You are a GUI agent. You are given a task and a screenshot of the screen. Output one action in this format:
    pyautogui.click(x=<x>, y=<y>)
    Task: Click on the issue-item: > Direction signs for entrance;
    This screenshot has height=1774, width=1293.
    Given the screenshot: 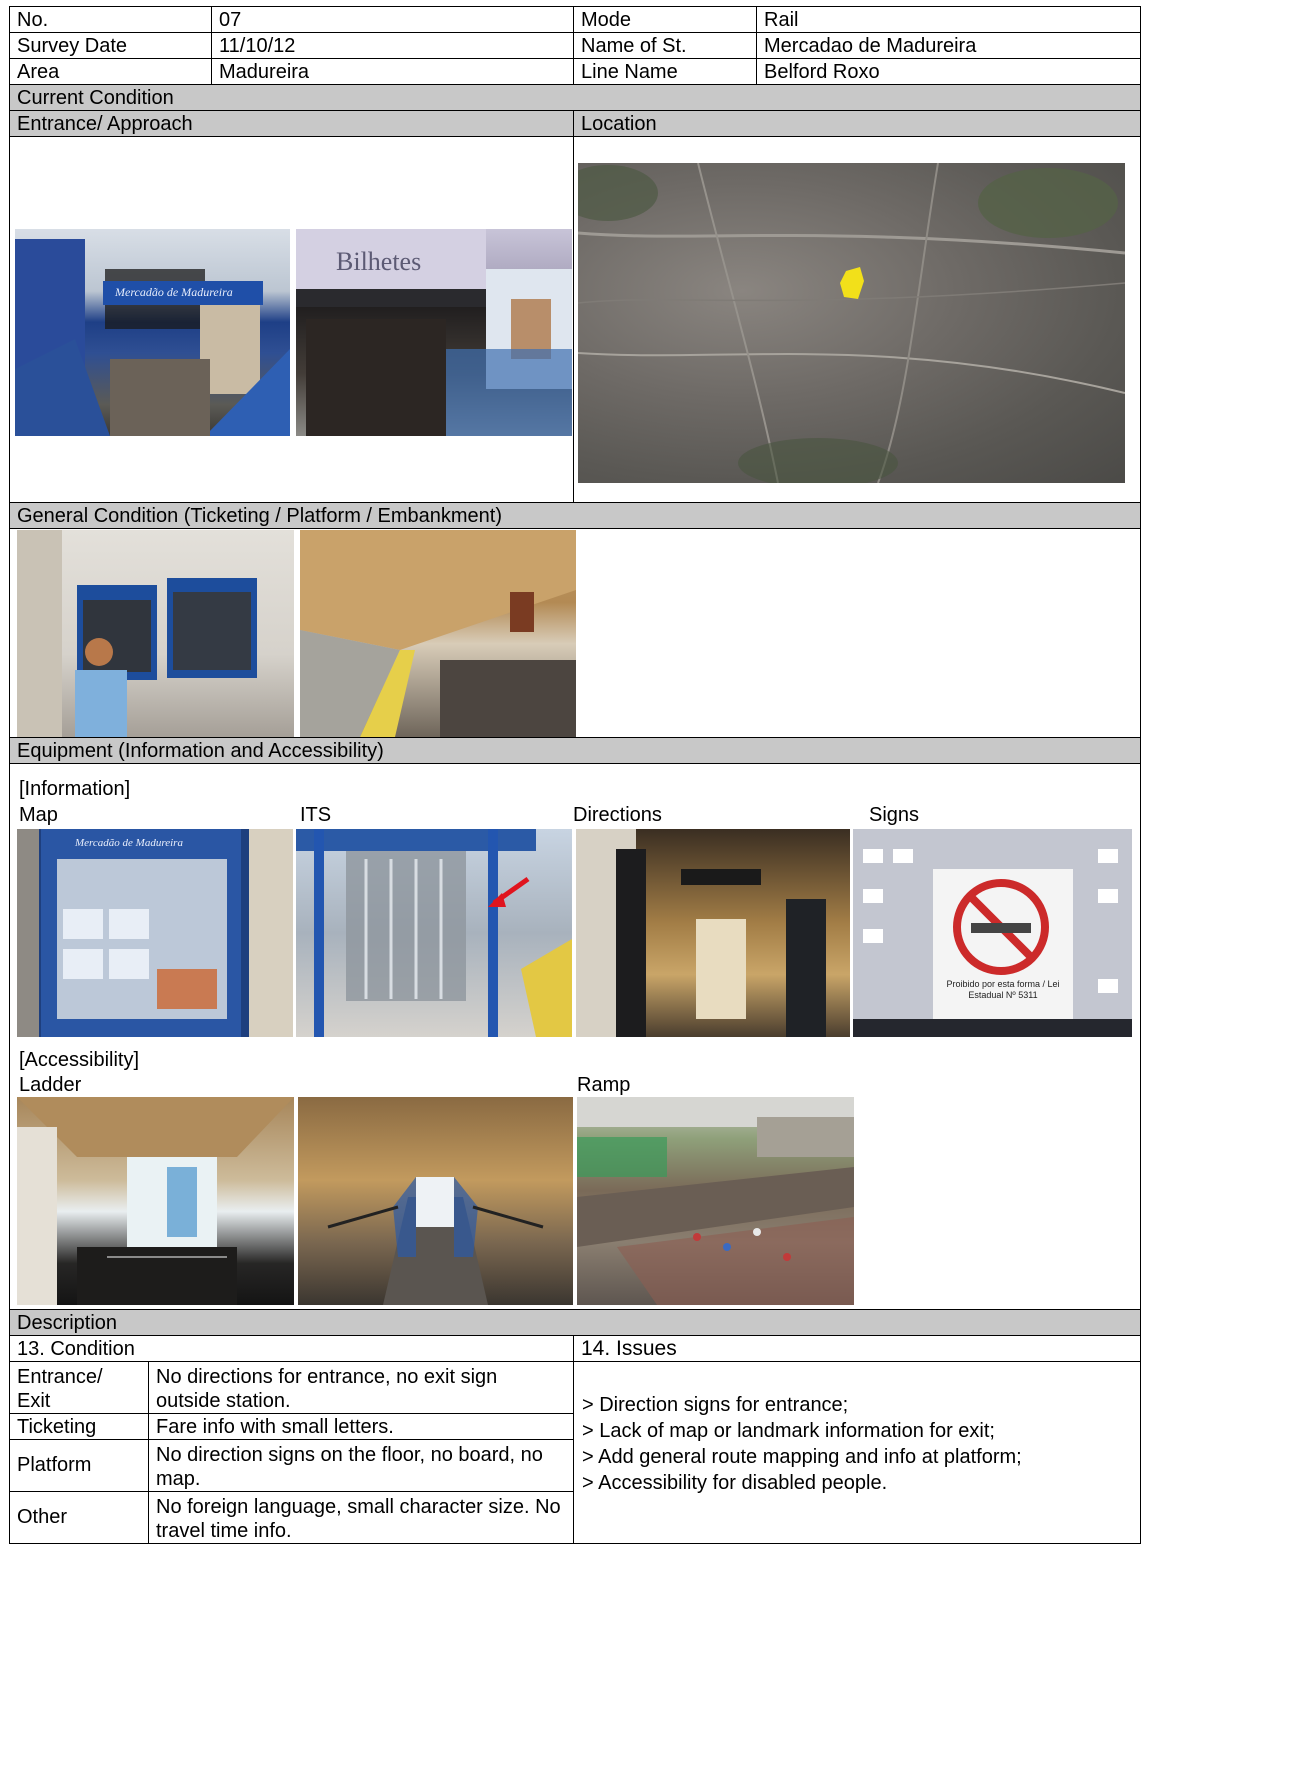 What is the action you would take?
    pyautogui.click(x=715, y=1405)
    